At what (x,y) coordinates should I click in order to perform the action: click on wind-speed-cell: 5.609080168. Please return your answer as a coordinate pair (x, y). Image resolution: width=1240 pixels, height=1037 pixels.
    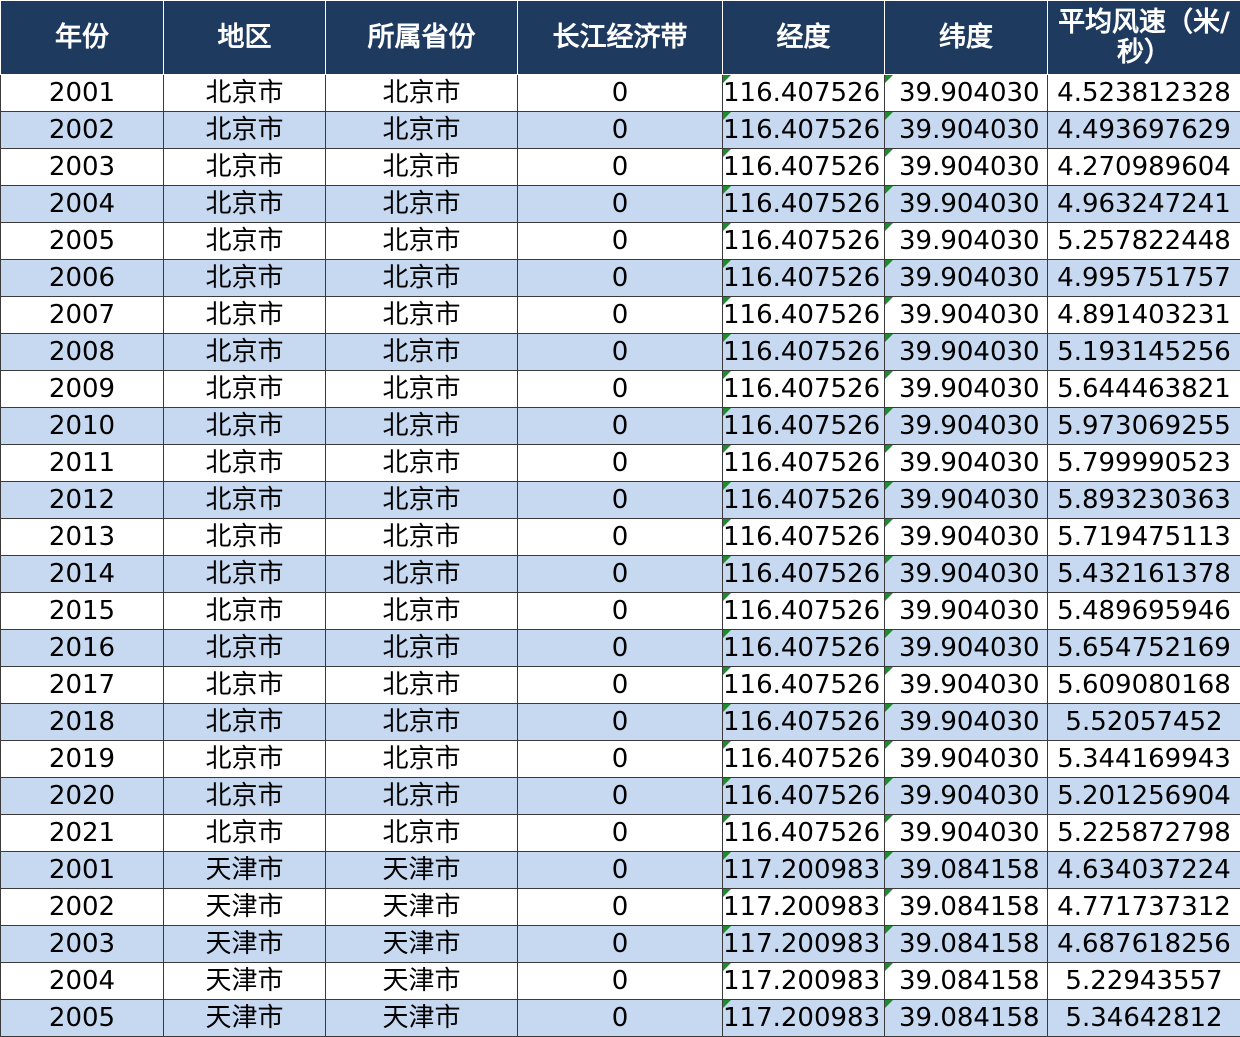
    Looking at the image, I should click on (1143, 685).